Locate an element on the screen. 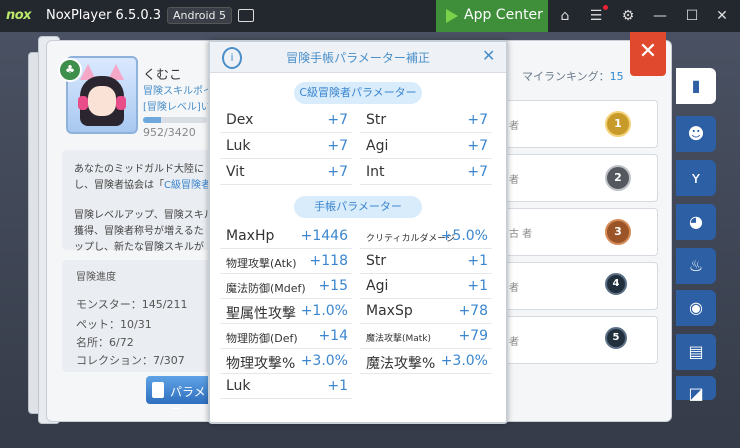 Image resolution: width=740 pixels, height=448 pixels. desc-line: あなたのミッドガルド大陸に is located at coordinates (139, 169).